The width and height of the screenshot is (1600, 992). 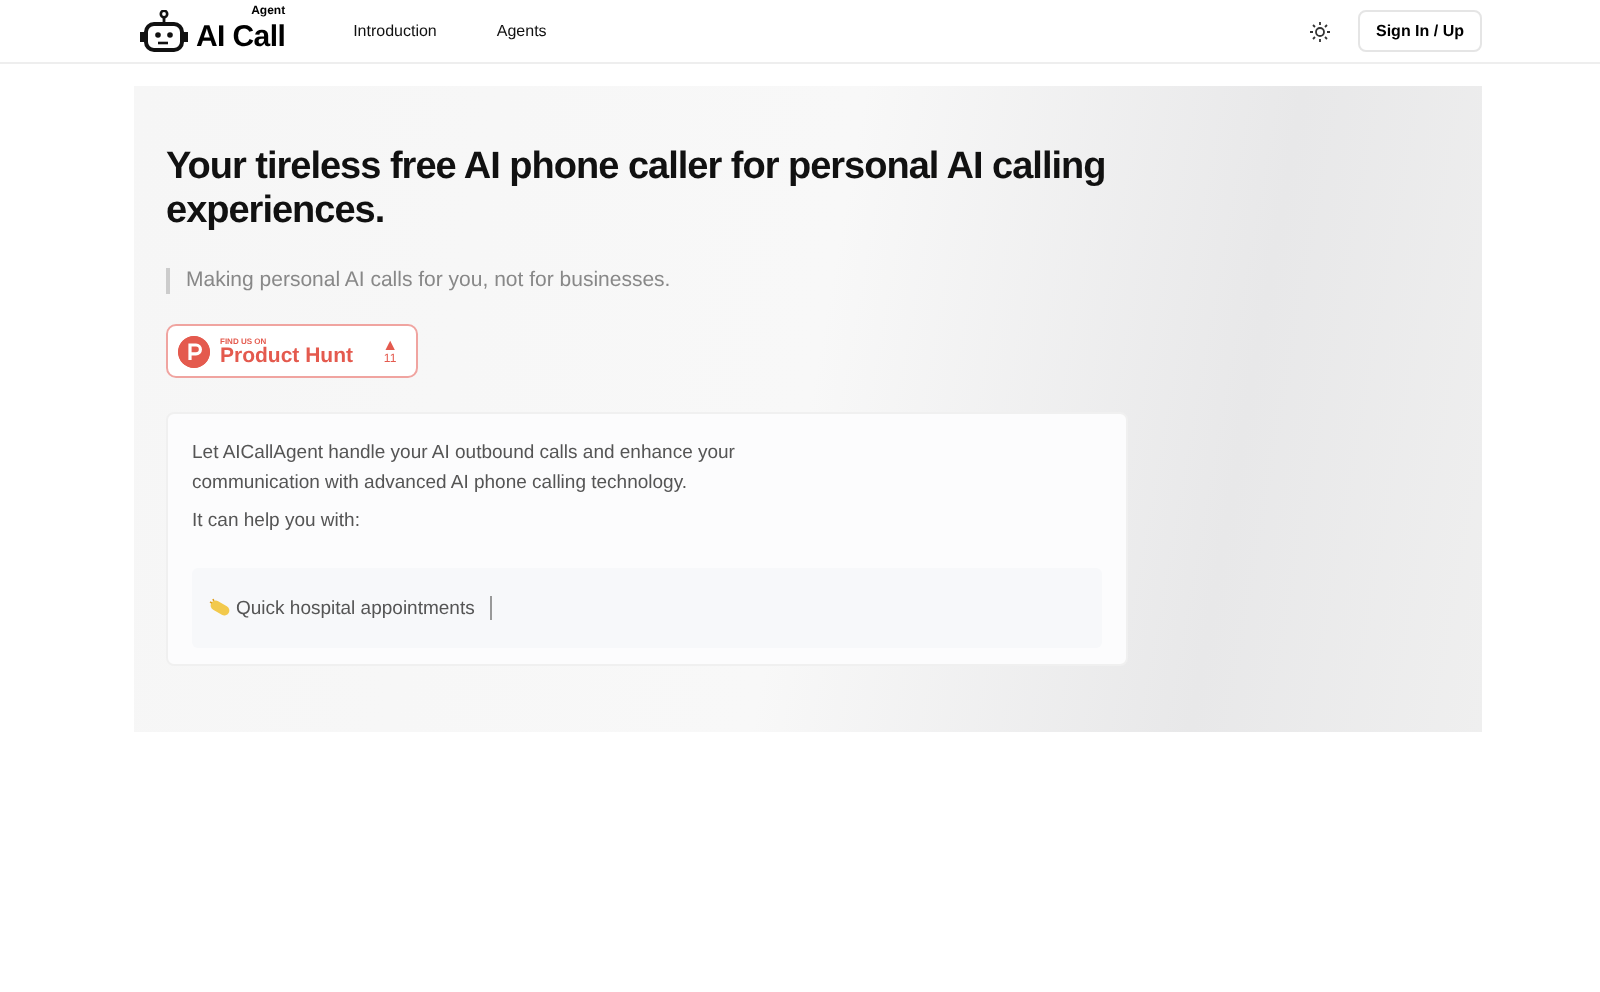 I want to click on logo-text: AI Call, so click(x=241, y=36).